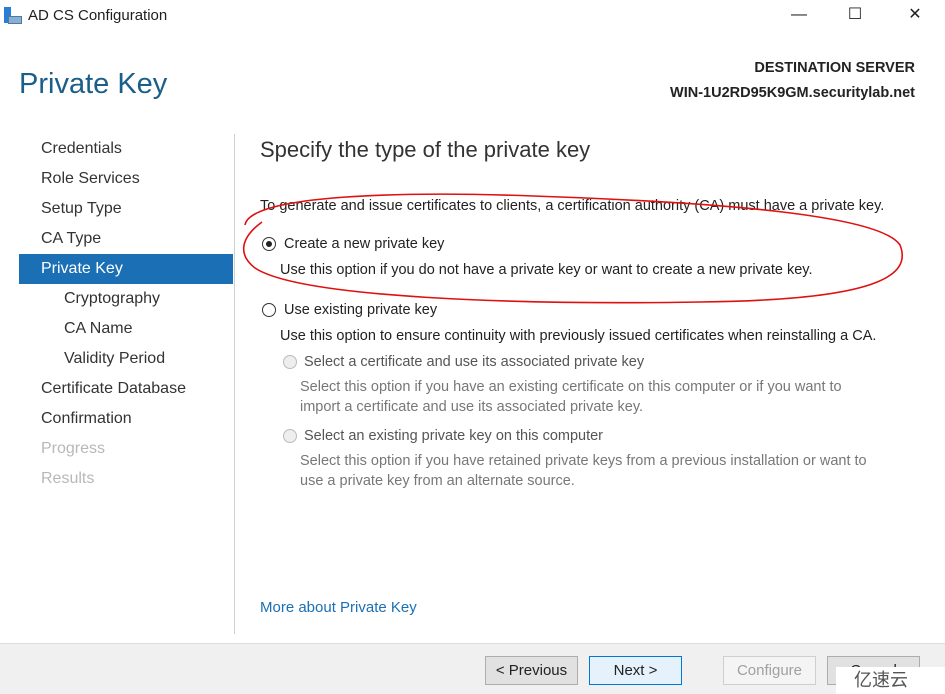 The width and height of the screenshot is (945, 694). What do you see at coordinates (855, 16) in the screenshot?
I see `maximize-button: ☐` at bounding box center [855, 16].